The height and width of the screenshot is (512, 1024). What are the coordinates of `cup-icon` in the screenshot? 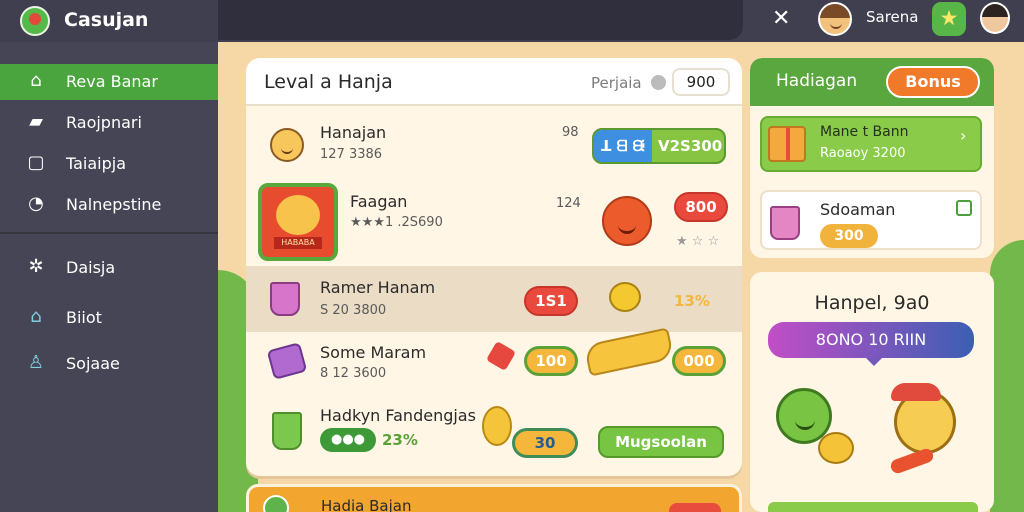 It's located at (285, 299).